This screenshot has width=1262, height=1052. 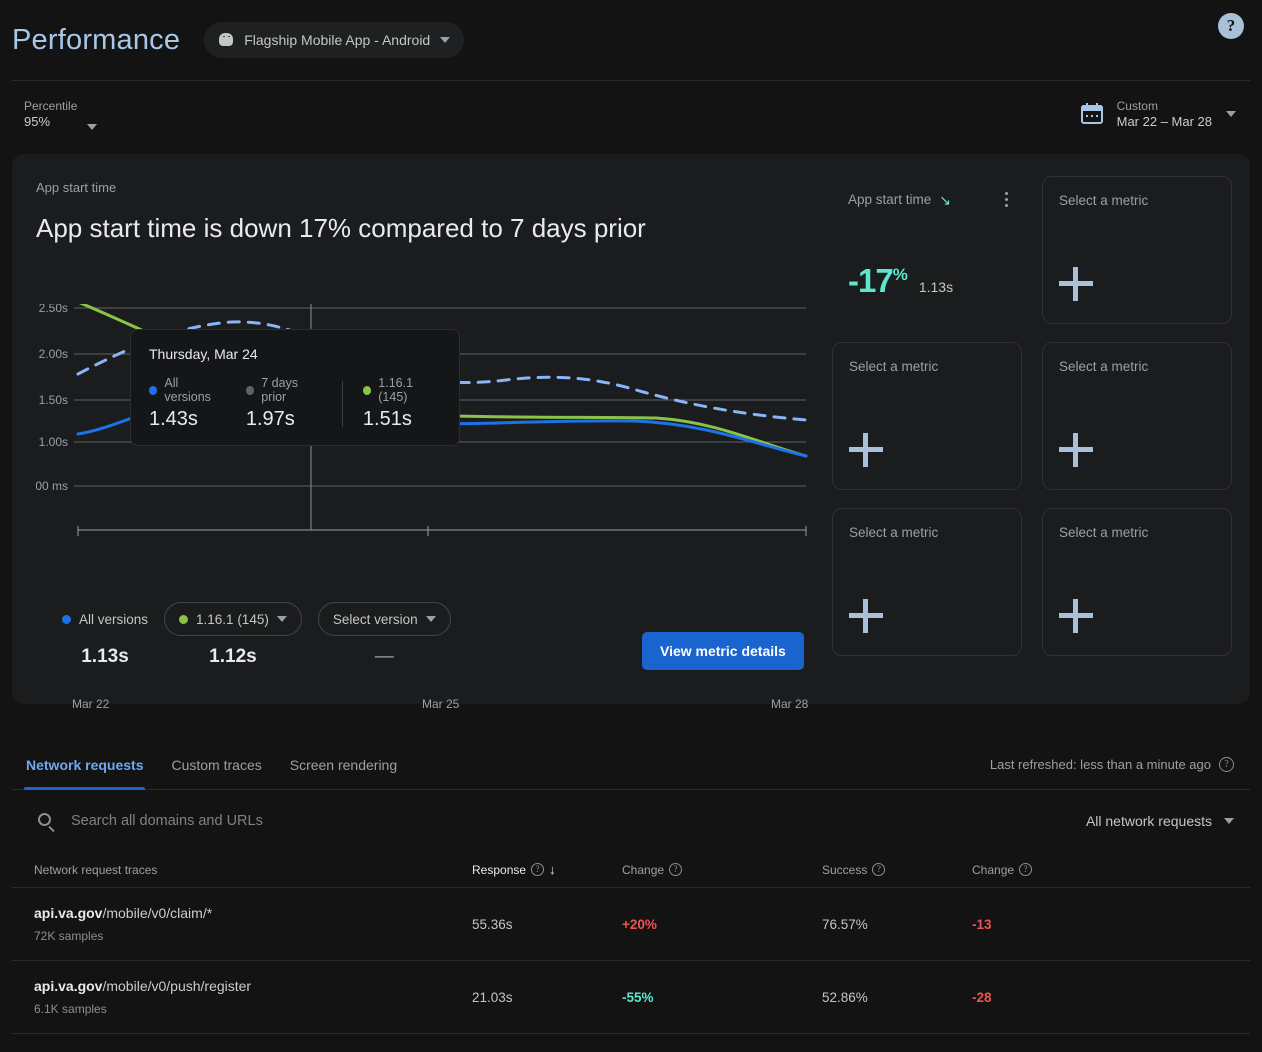 What do you see at coordinates (387, 419) in the screenshot?
I see `tooltip-series-value: 1.51s` at bounding box center [387, 419].